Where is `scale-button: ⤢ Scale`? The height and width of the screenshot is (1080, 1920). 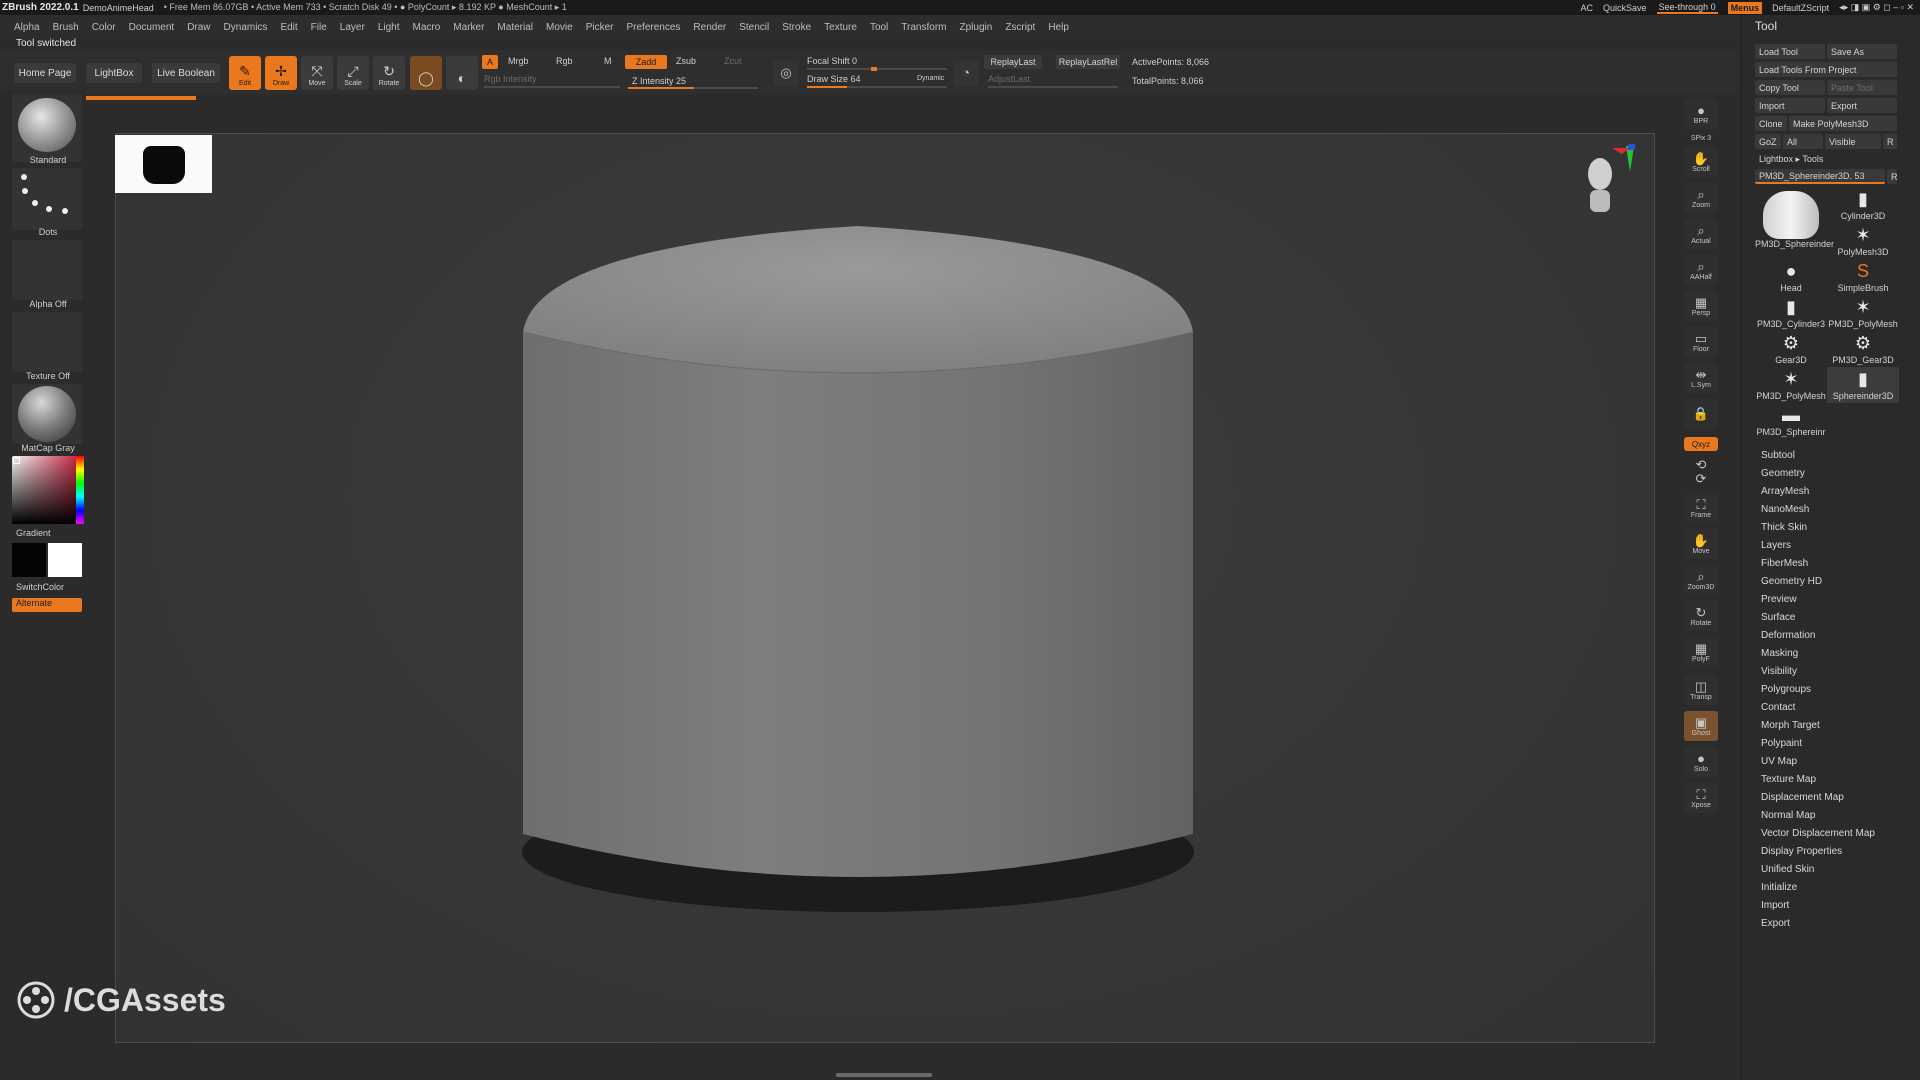
scale-button: ⤢ Scale is located at coordinates (353, 73).